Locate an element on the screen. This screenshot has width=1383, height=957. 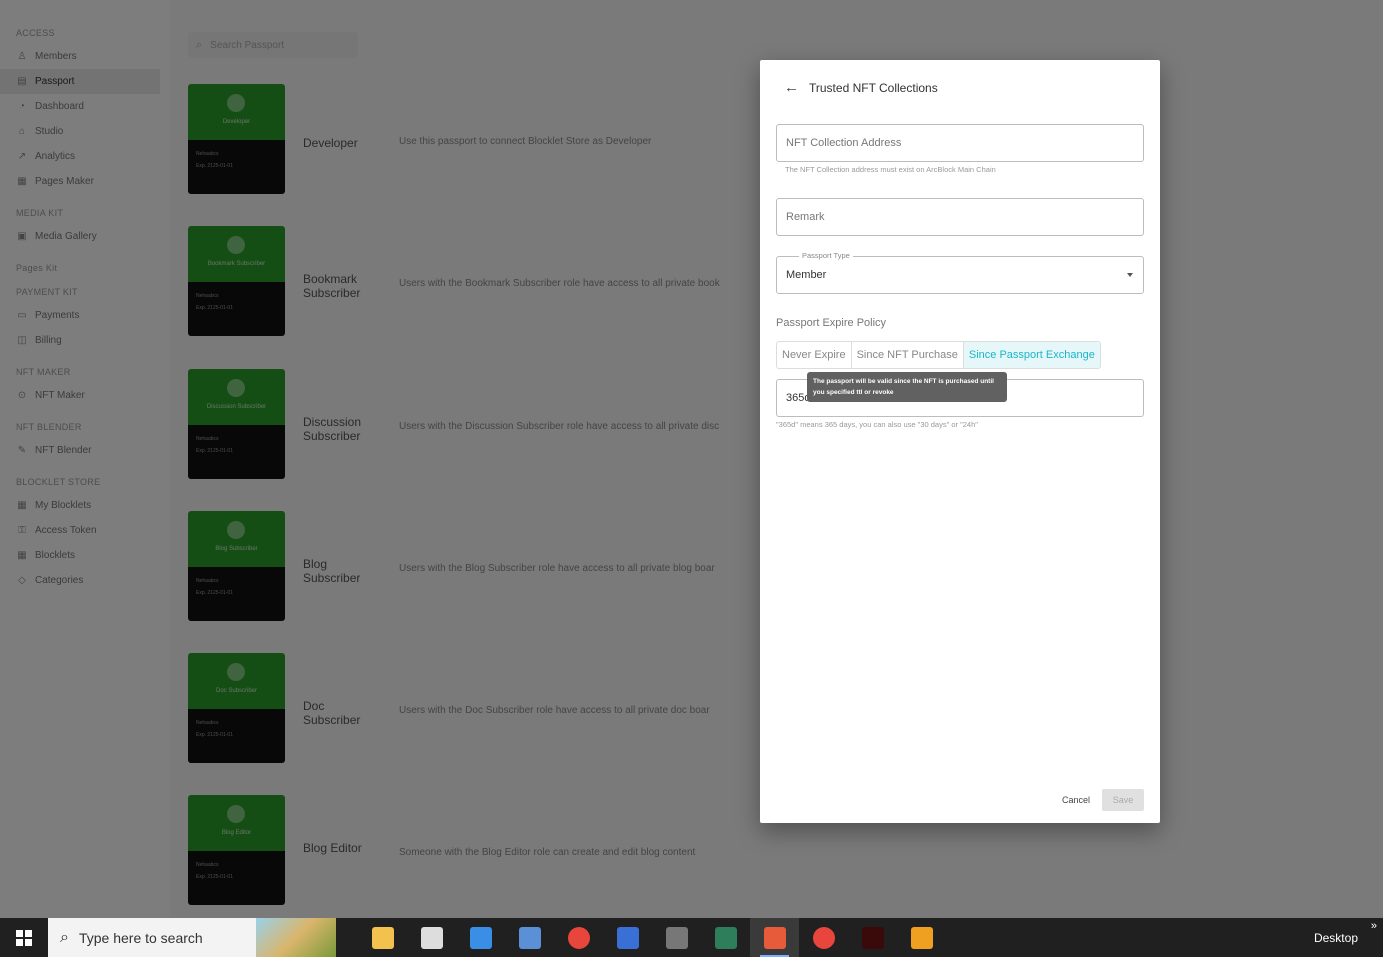
passport-type-value: Member is located at coordinates (806, 275).